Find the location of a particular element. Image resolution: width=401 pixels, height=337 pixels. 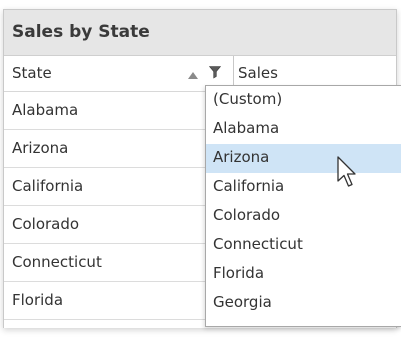

state-cell: Florida is located at coordinates (38, 300).